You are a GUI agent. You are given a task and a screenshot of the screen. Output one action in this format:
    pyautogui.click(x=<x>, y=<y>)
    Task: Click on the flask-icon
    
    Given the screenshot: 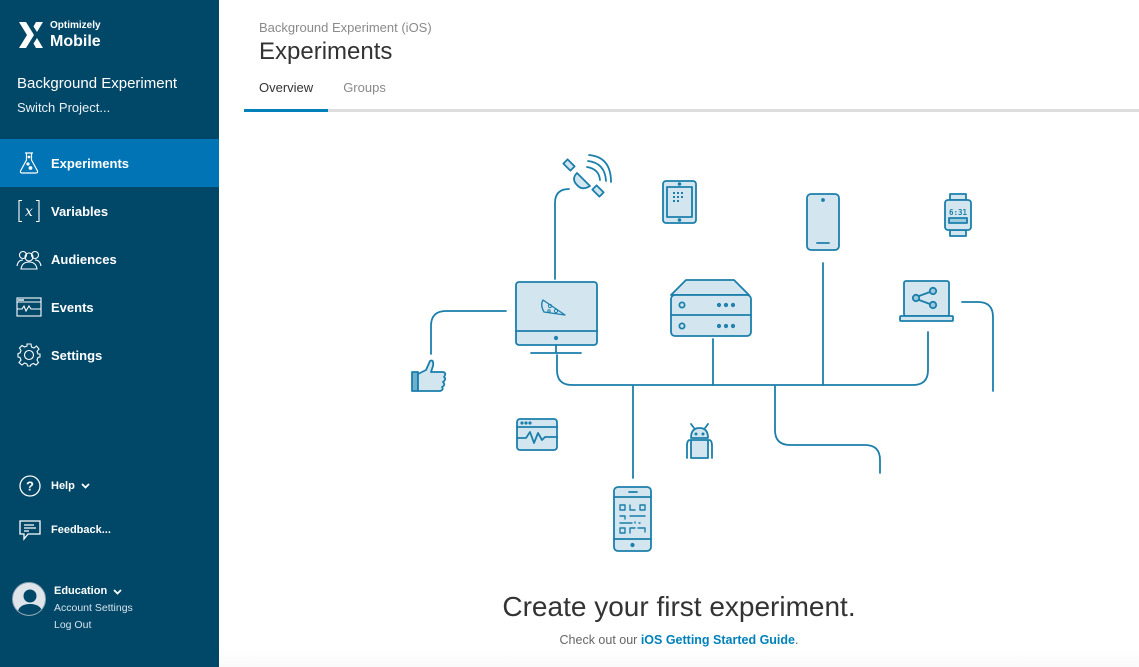 What is the action you would take?
    pyautogui.click(x=29, y=163)
    